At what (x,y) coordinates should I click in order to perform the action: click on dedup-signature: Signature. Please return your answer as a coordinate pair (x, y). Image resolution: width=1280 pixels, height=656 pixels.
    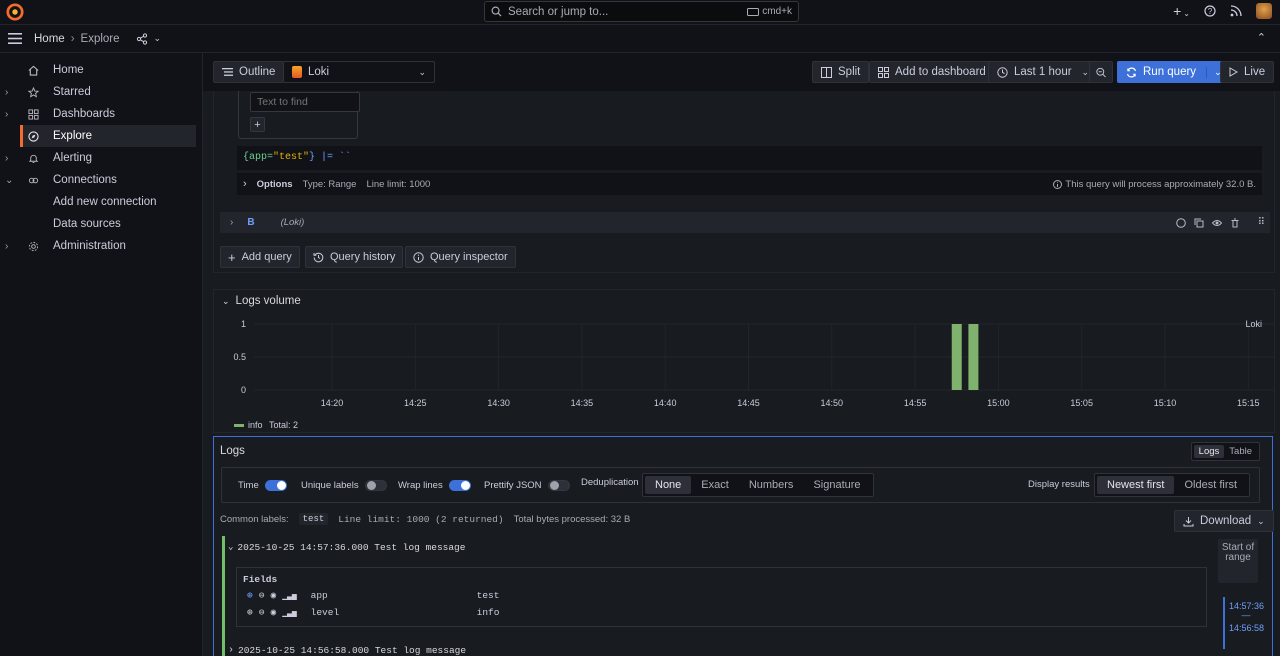
    Looking at the image, I should click on (836, 485).